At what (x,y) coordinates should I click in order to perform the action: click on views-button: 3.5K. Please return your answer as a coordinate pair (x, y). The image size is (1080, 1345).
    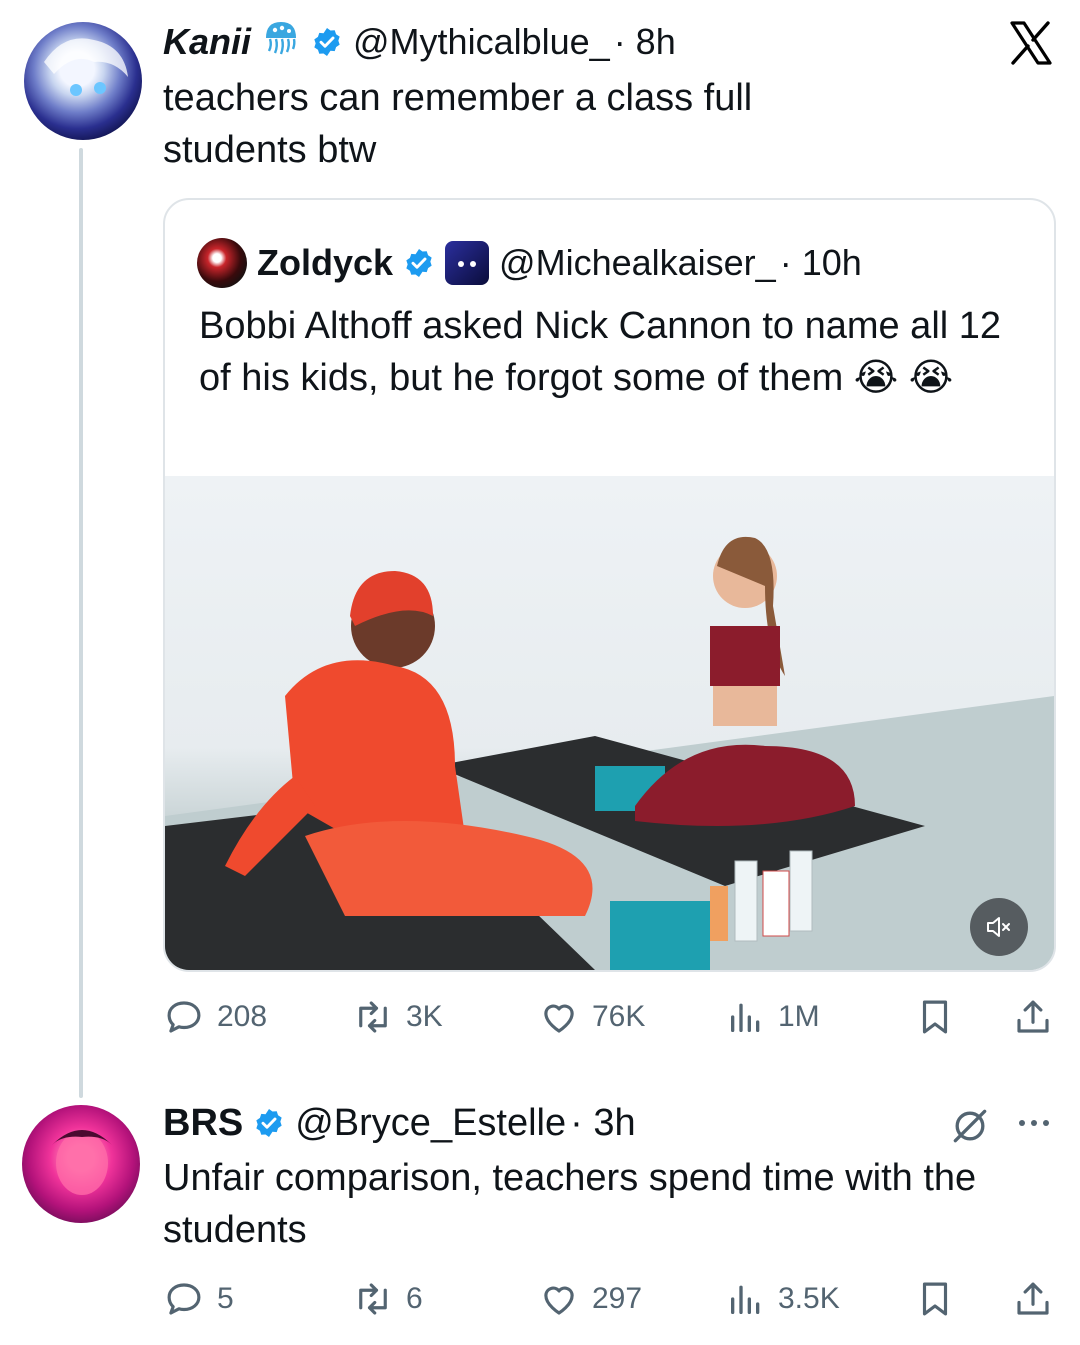
    Looking at the image, I should click on (783, 1299).